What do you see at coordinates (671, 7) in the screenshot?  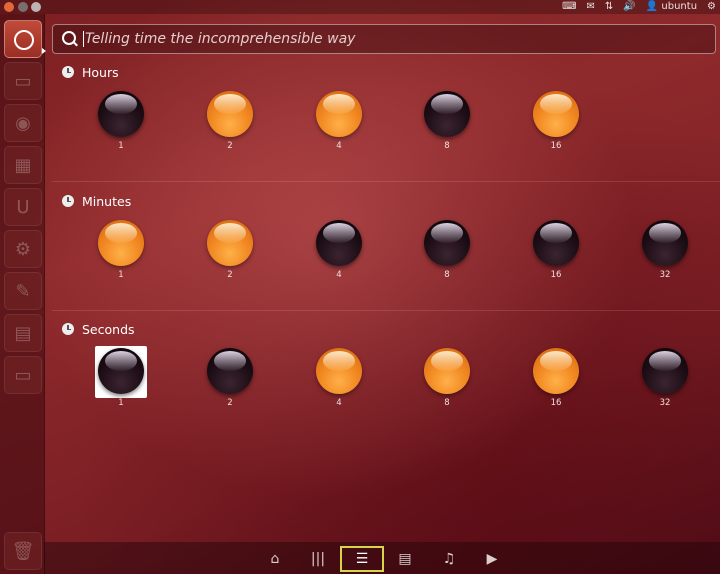 I see `user-menu: 👤 ubuntu` at bounding box center [671, 7].